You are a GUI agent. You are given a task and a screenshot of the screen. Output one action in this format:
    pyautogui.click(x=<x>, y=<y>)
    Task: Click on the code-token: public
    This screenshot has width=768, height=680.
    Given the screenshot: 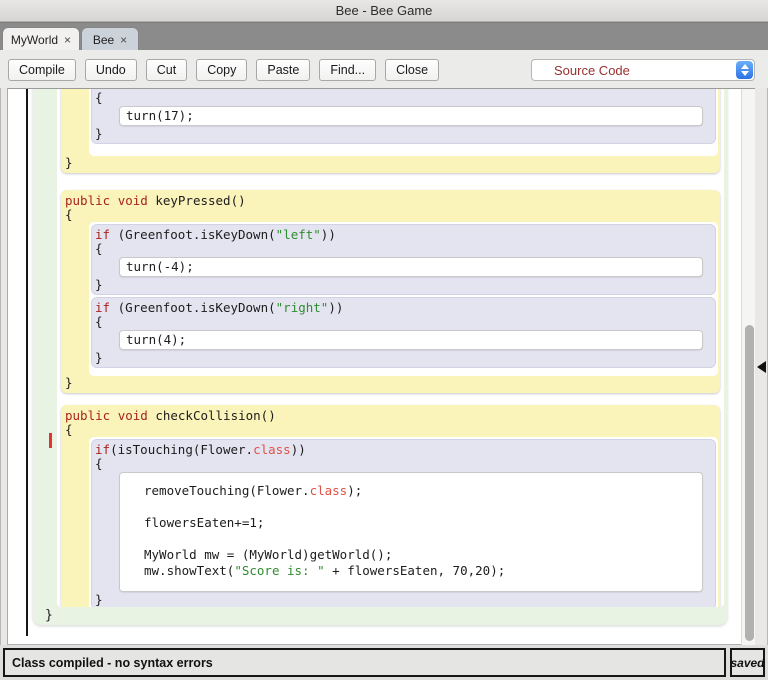 What is the action you would take?
    pyautogui.click(x=88, y=415)
    